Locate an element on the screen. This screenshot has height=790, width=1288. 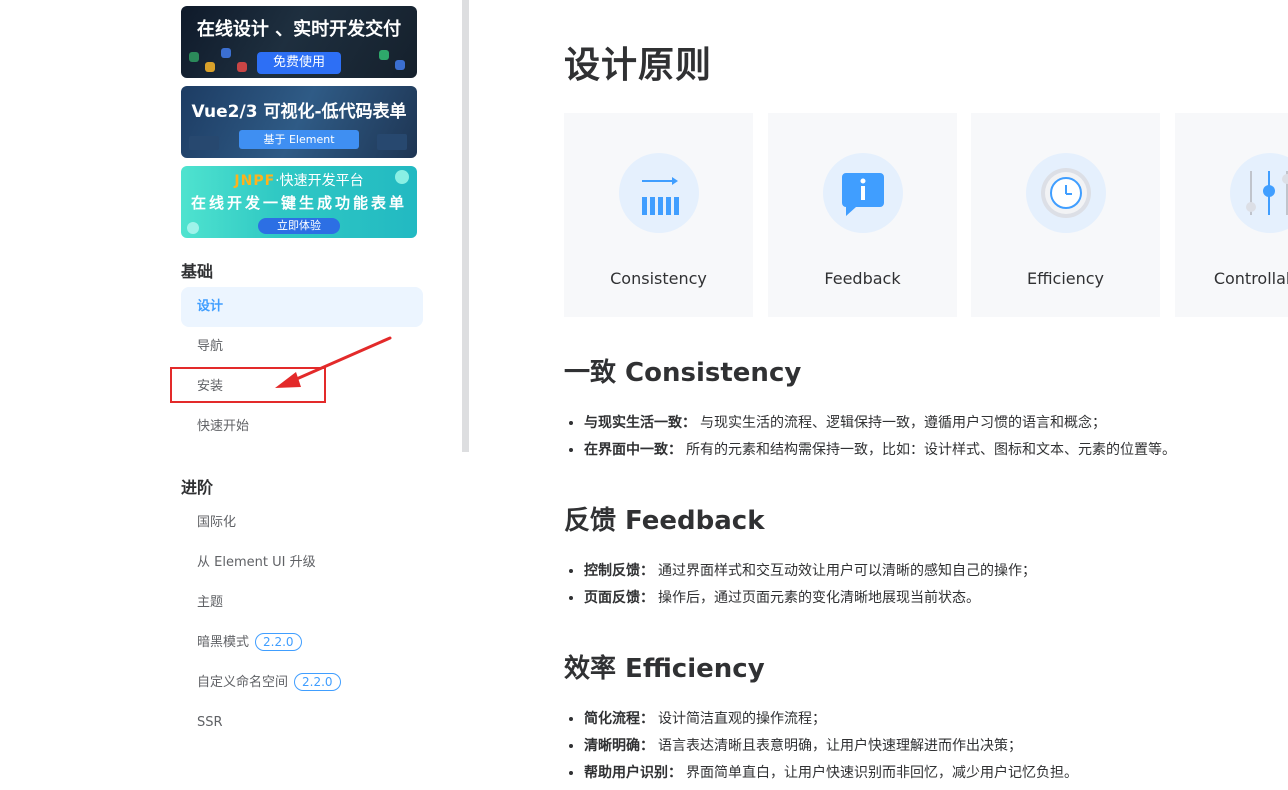
ad-free-use-button: 免费使用 is located at coordinates (299, 63).